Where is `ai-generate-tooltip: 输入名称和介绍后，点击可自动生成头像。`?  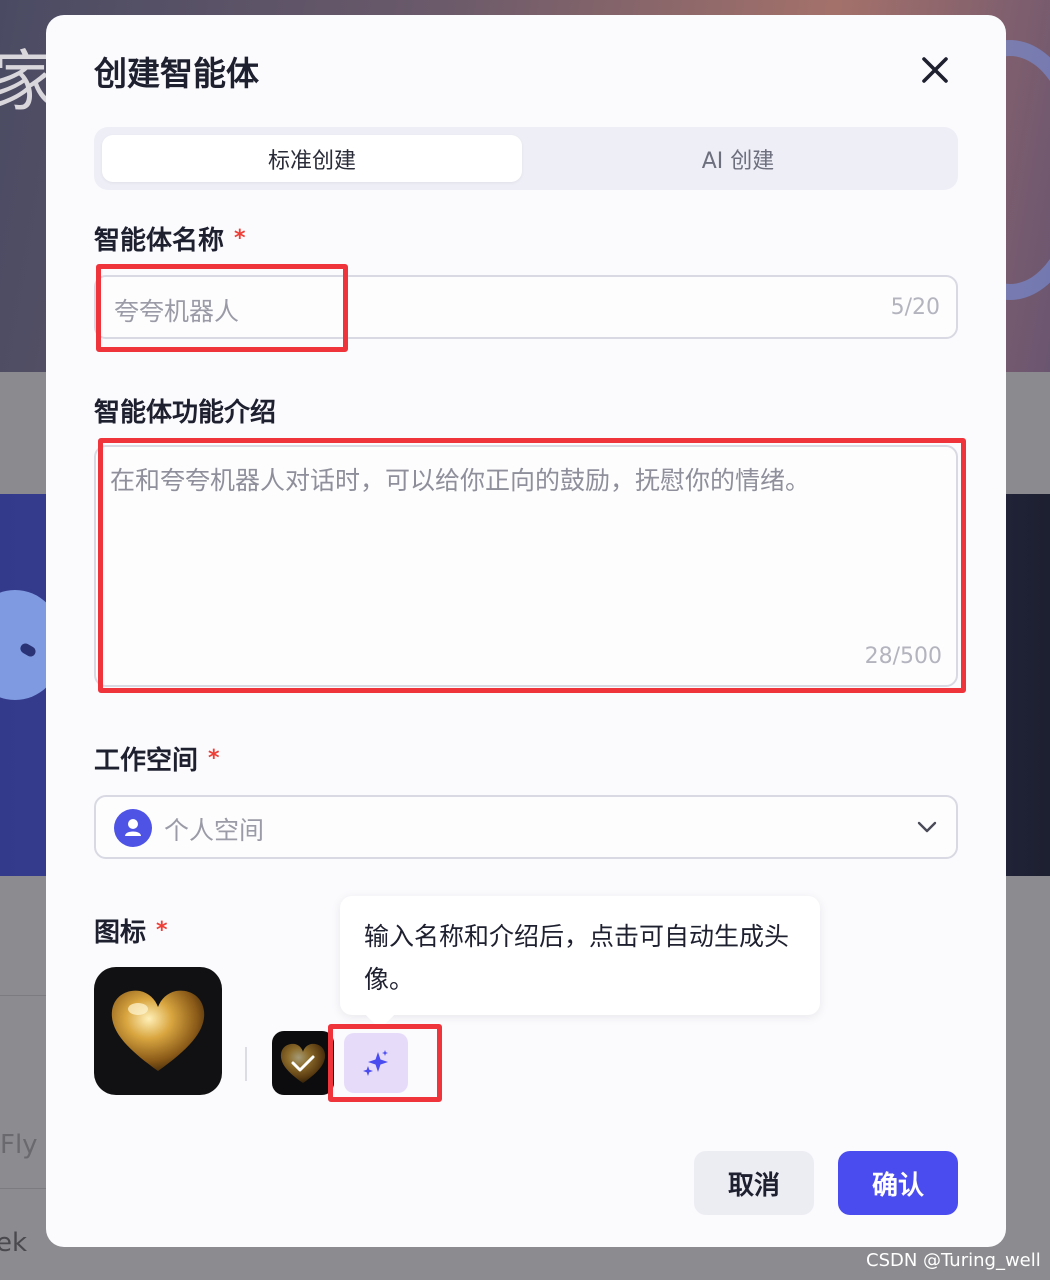
ai-generate-tooltip: 输入名称和介绍后，点击可自动生成头像。 is located at coordinates (580, 963).